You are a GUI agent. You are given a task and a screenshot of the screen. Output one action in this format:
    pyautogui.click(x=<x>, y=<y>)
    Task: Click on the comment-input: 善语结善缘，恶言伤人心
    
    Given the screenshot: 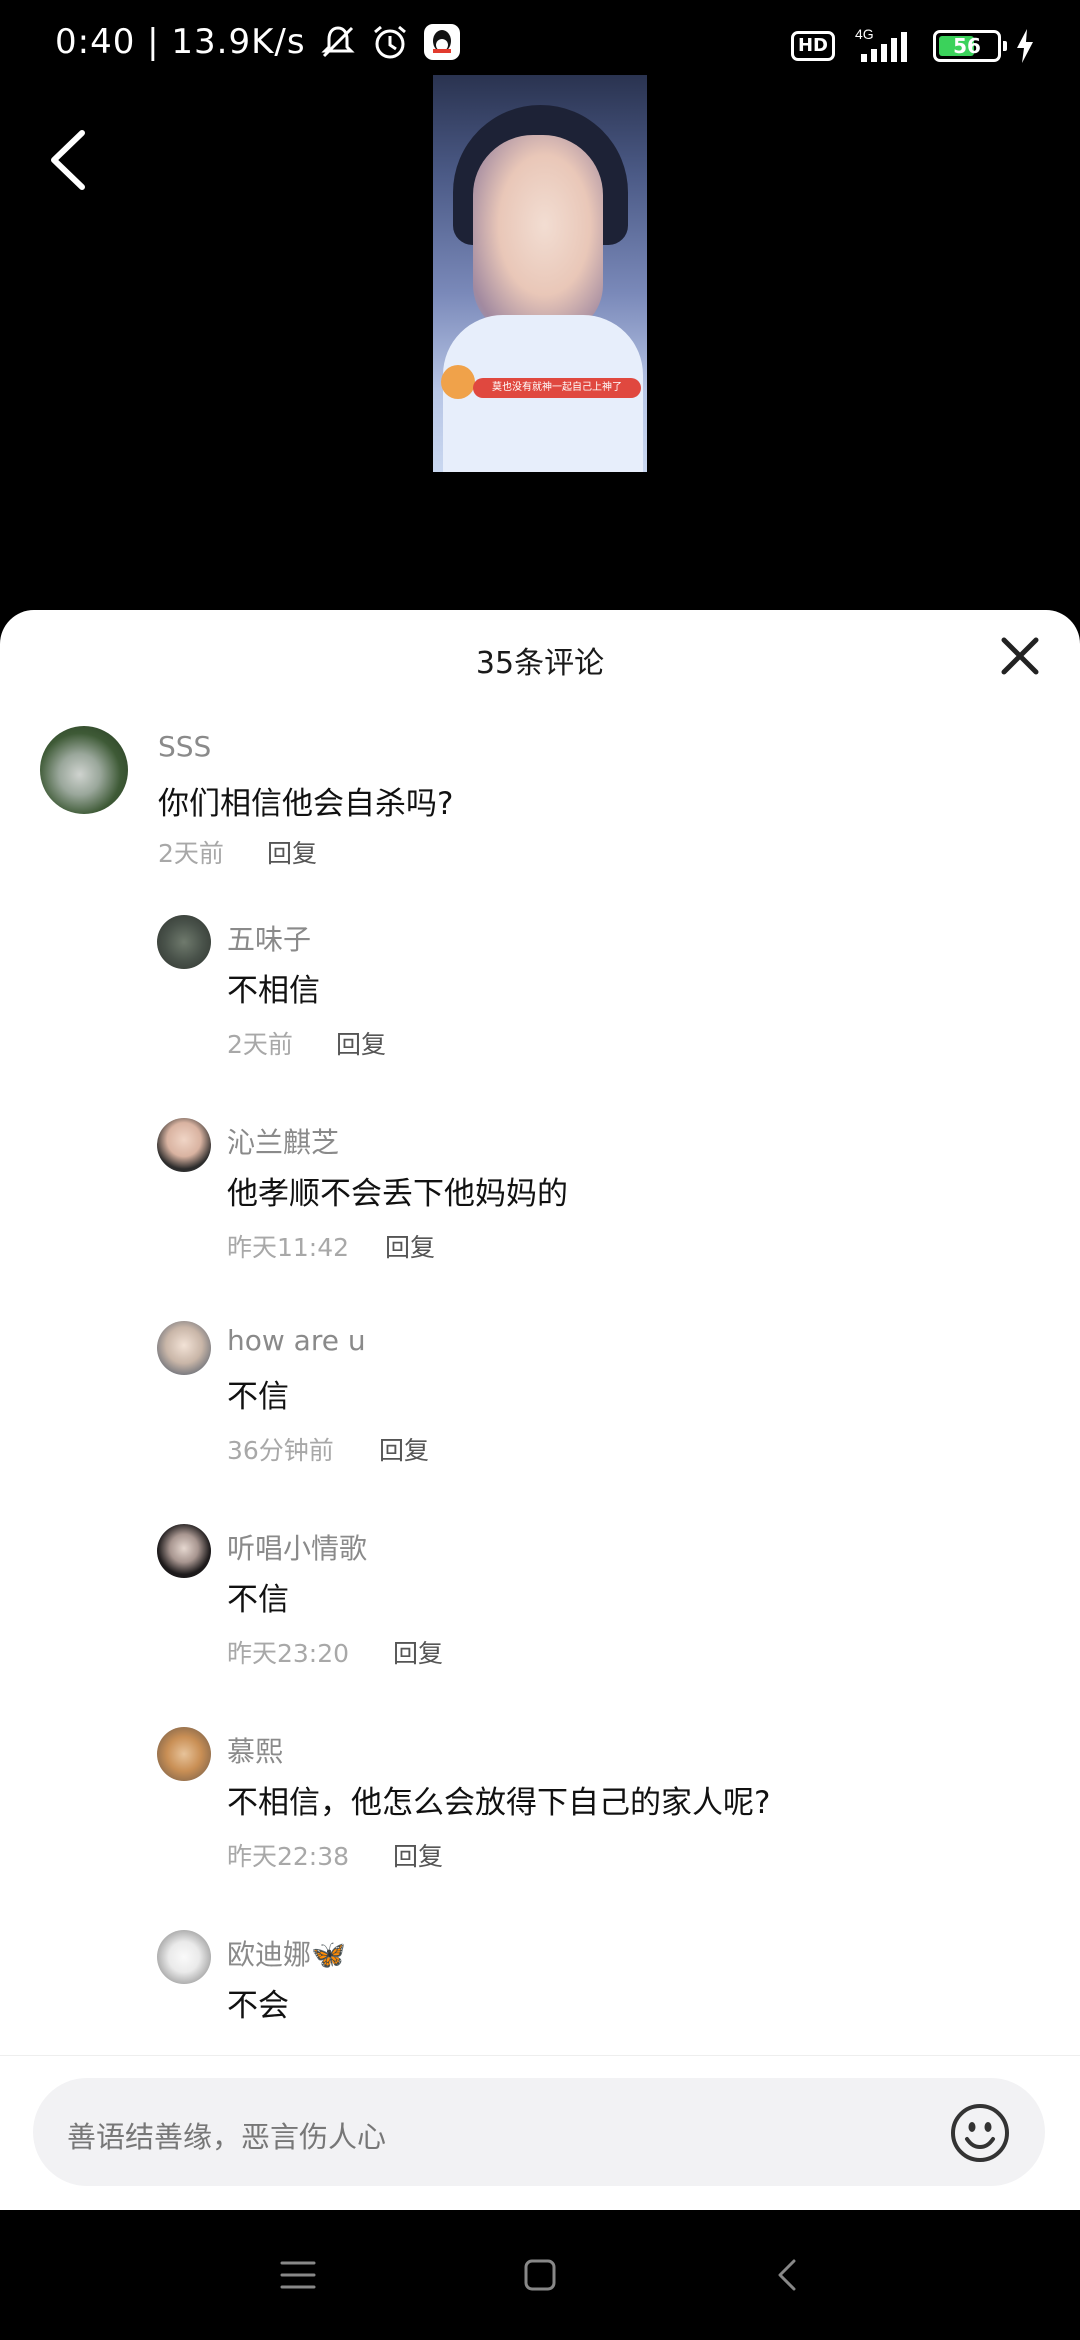 What is the action you would take?
    pyautogui.click(x=539, y=2132)
    